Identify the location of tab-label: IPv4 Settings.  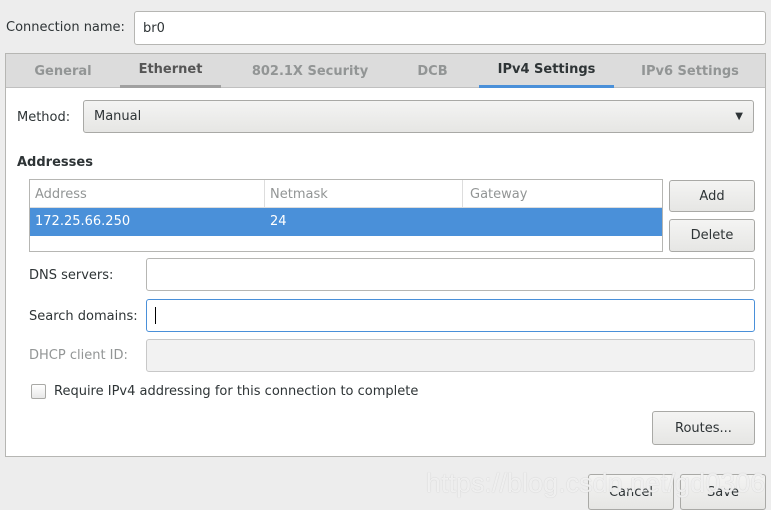
(546, 69).